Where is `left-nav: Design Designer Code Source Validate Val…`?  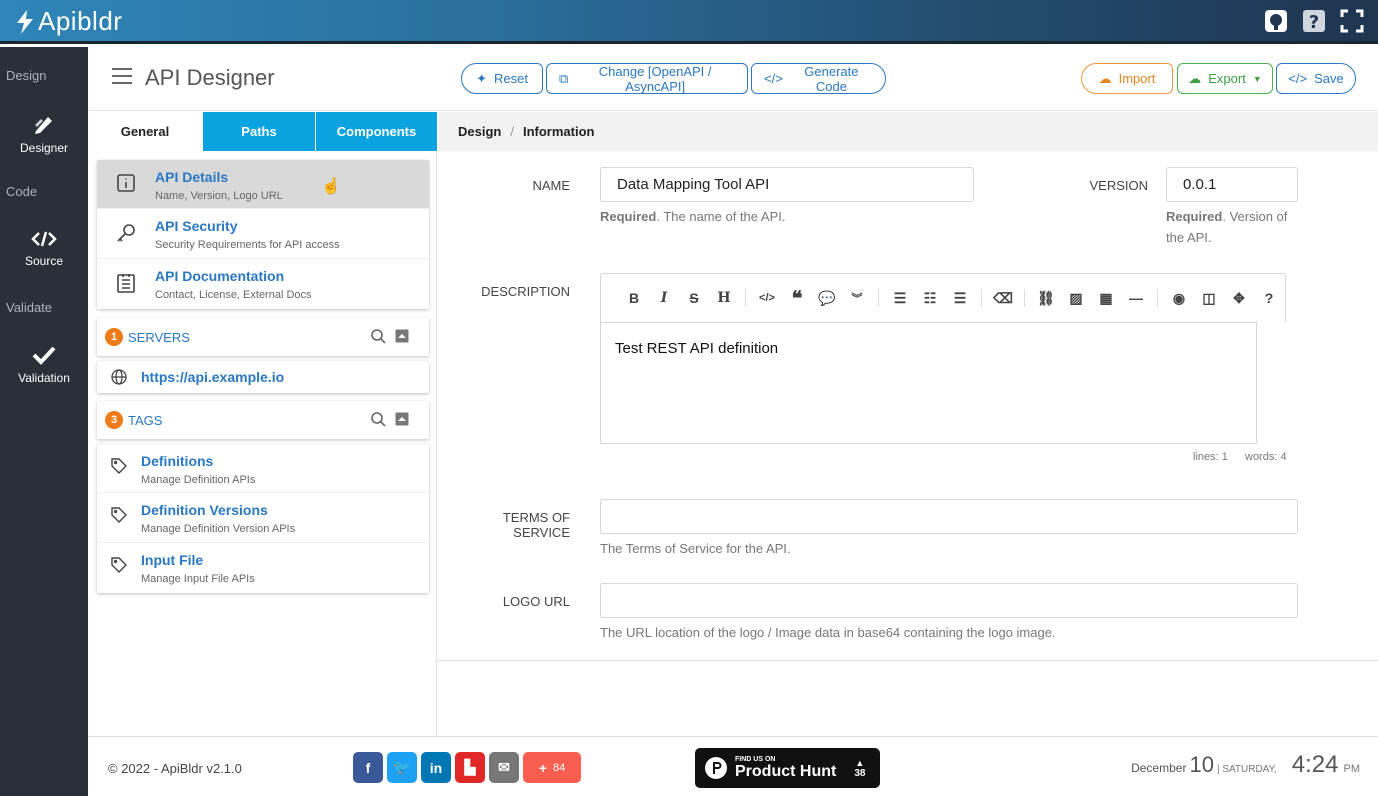 left-nav: Design Designer Code Source Validate Val… is located at coordinates (44, 421).